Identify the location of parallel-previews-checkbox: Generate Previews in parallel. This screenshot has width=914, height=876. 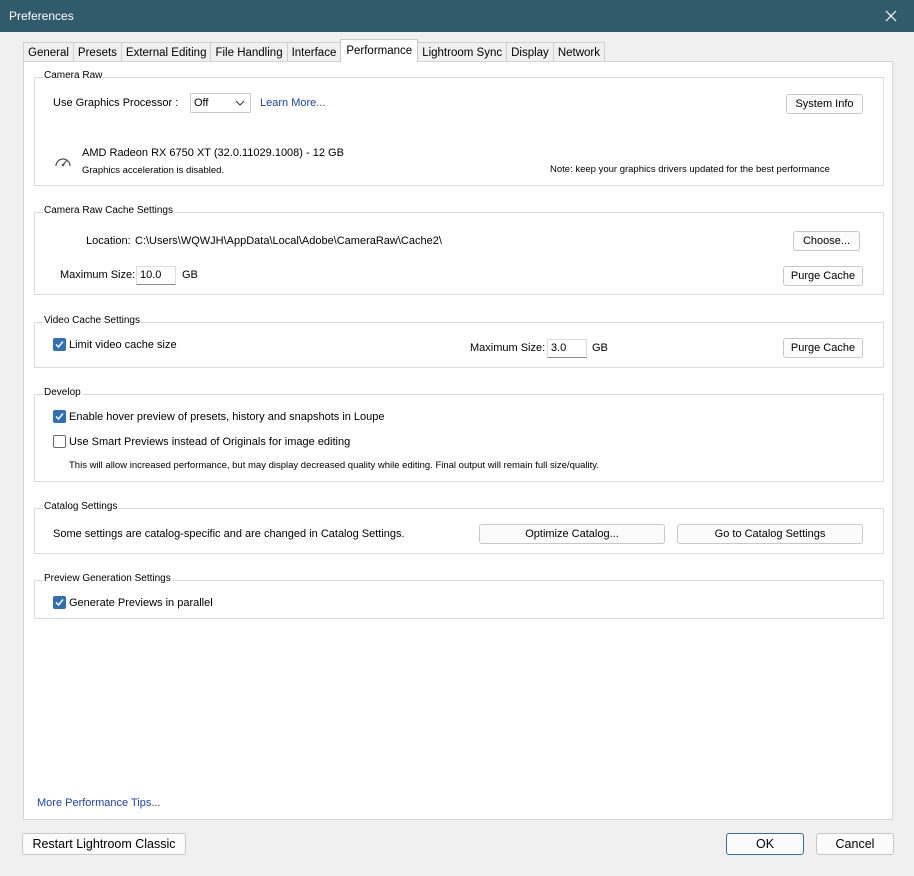
(133, 602).